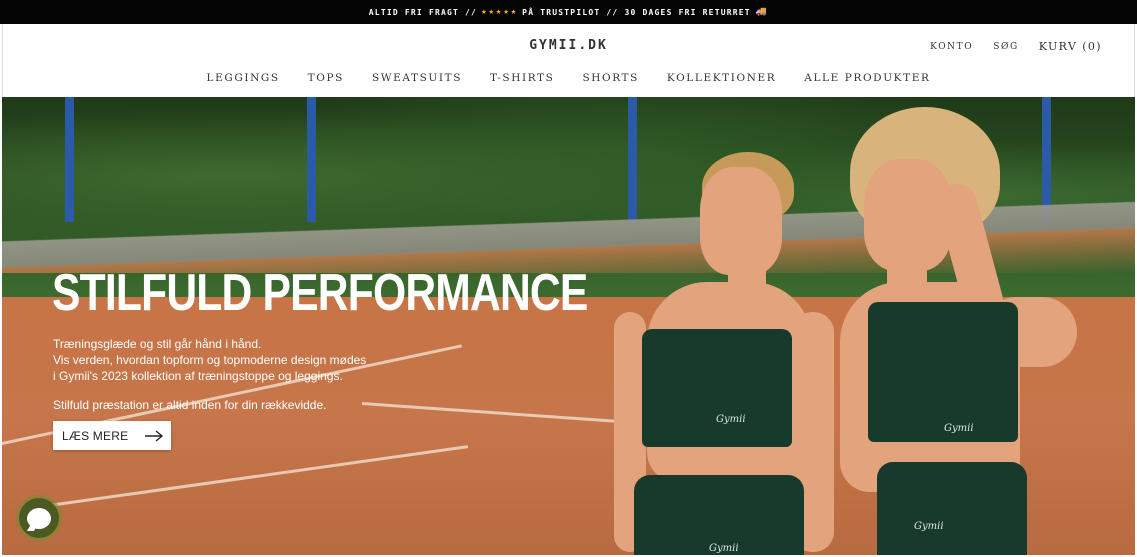 This screenshot has height=557, width=1137. I want to click on court-line, so click(255, 476).